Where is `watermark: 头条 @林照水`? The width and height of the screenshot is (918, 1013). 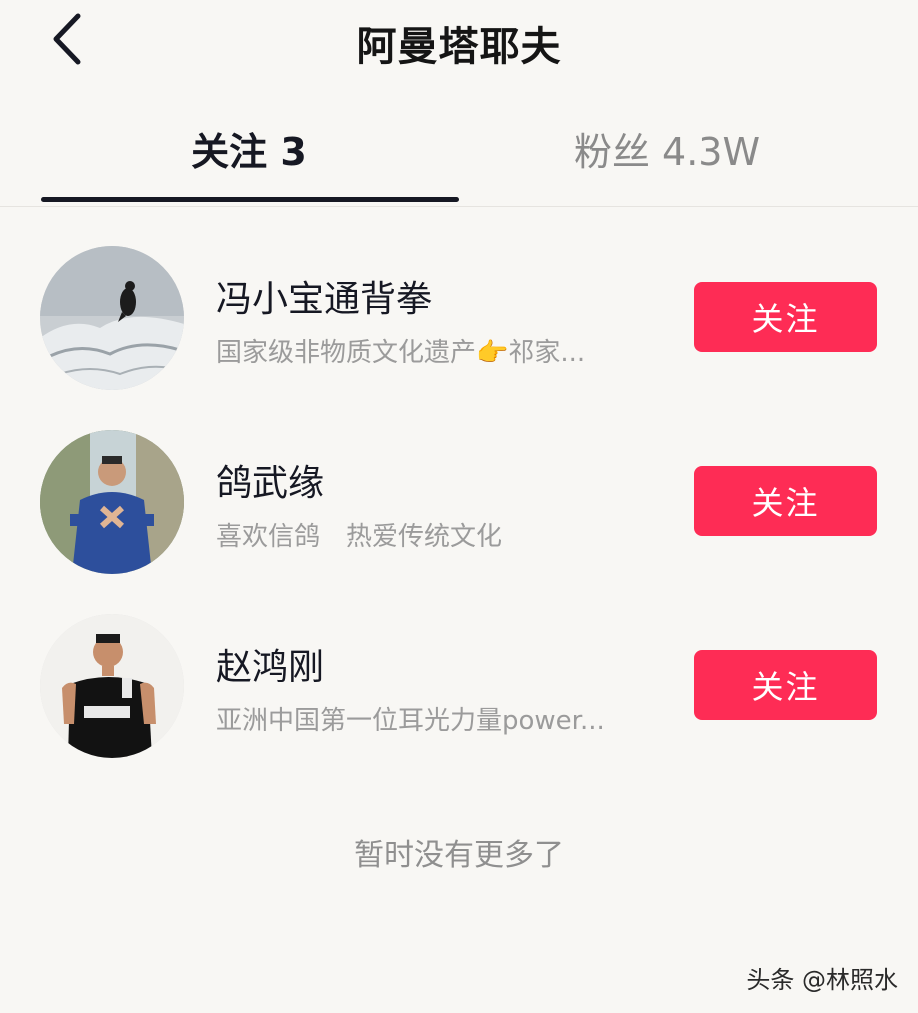
watermark: 头条 @林照水 is located at coordinates (822, 980).